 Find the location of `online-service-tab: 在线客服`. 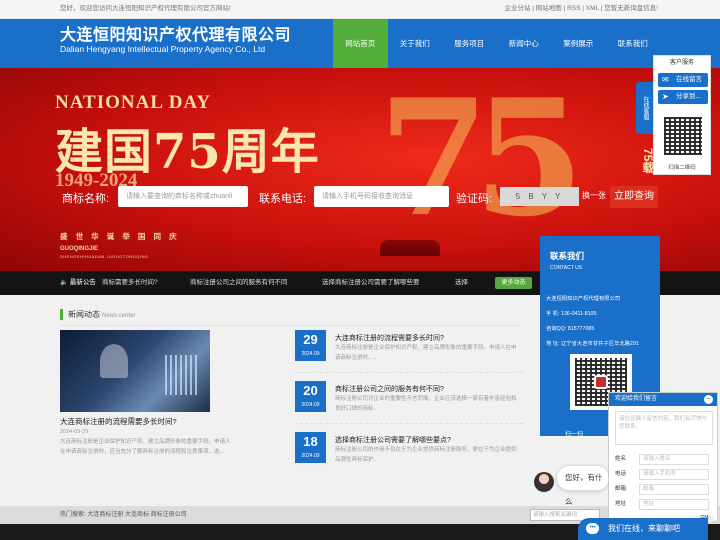

online-service-tab: 在线客服 is located at coordinates (644, 108).